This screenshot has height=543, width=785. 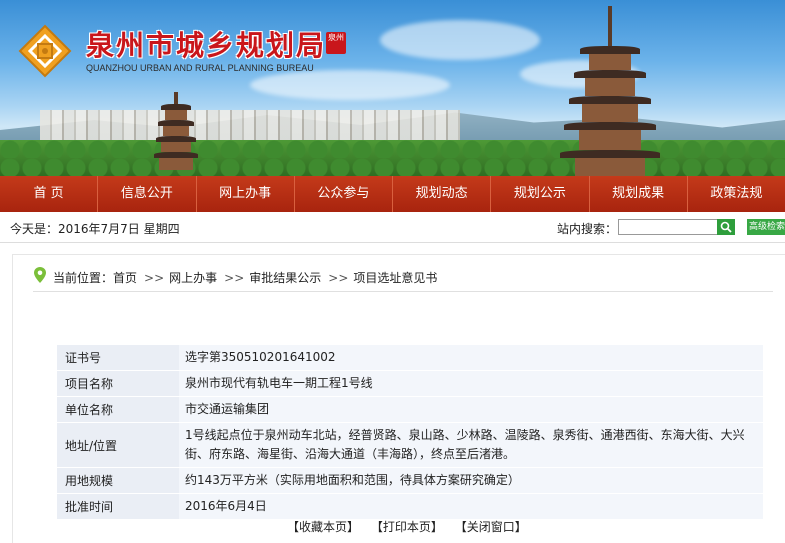 What do you see at coordinates (125, 278) in the screenshot?
I see `breadcrumb-home: 首页` at bounding box center [125, 278].